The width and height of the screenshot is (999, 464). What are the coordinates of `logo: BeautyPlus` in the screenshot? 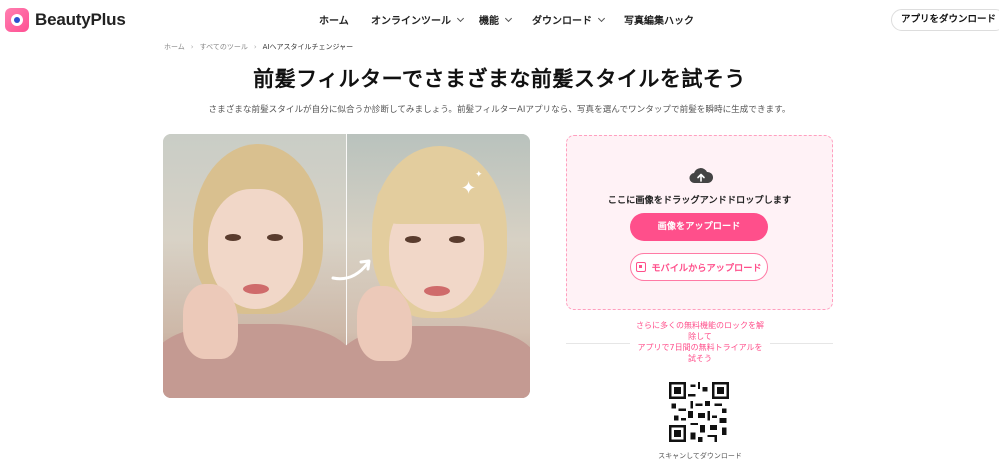 It's located at (65, 20).